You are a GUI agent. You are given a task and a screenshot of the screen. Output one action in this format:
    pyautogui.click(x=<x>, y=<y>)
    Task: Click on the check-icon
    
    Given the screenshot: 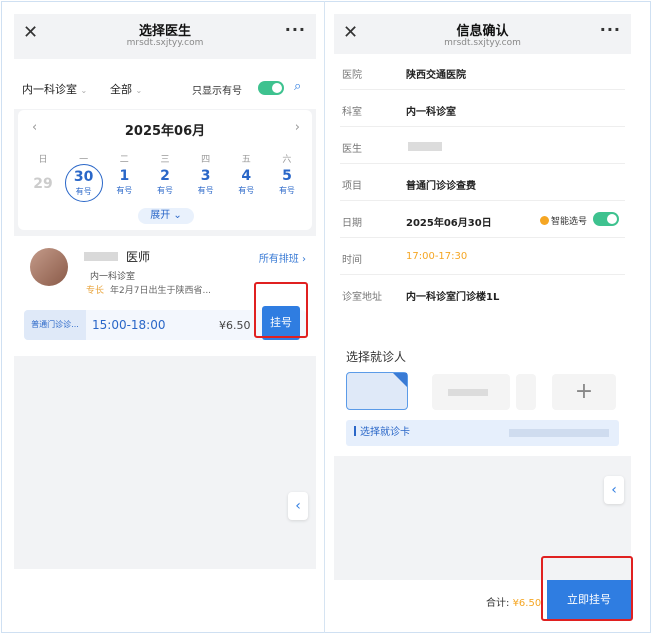 What is the action you would take?
    pyautogui.click(x=400, y=380)
    